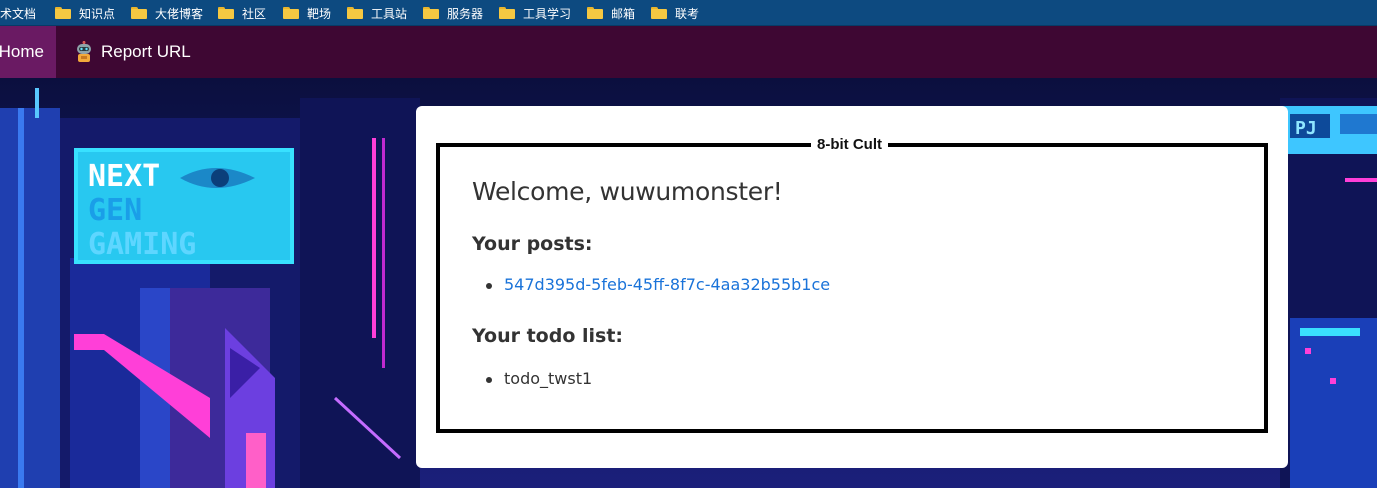  Describe the element at coordinates (627, 191) in the screenshot. I see `welcome-heading: Welcome, wuwumonster!` at that location.